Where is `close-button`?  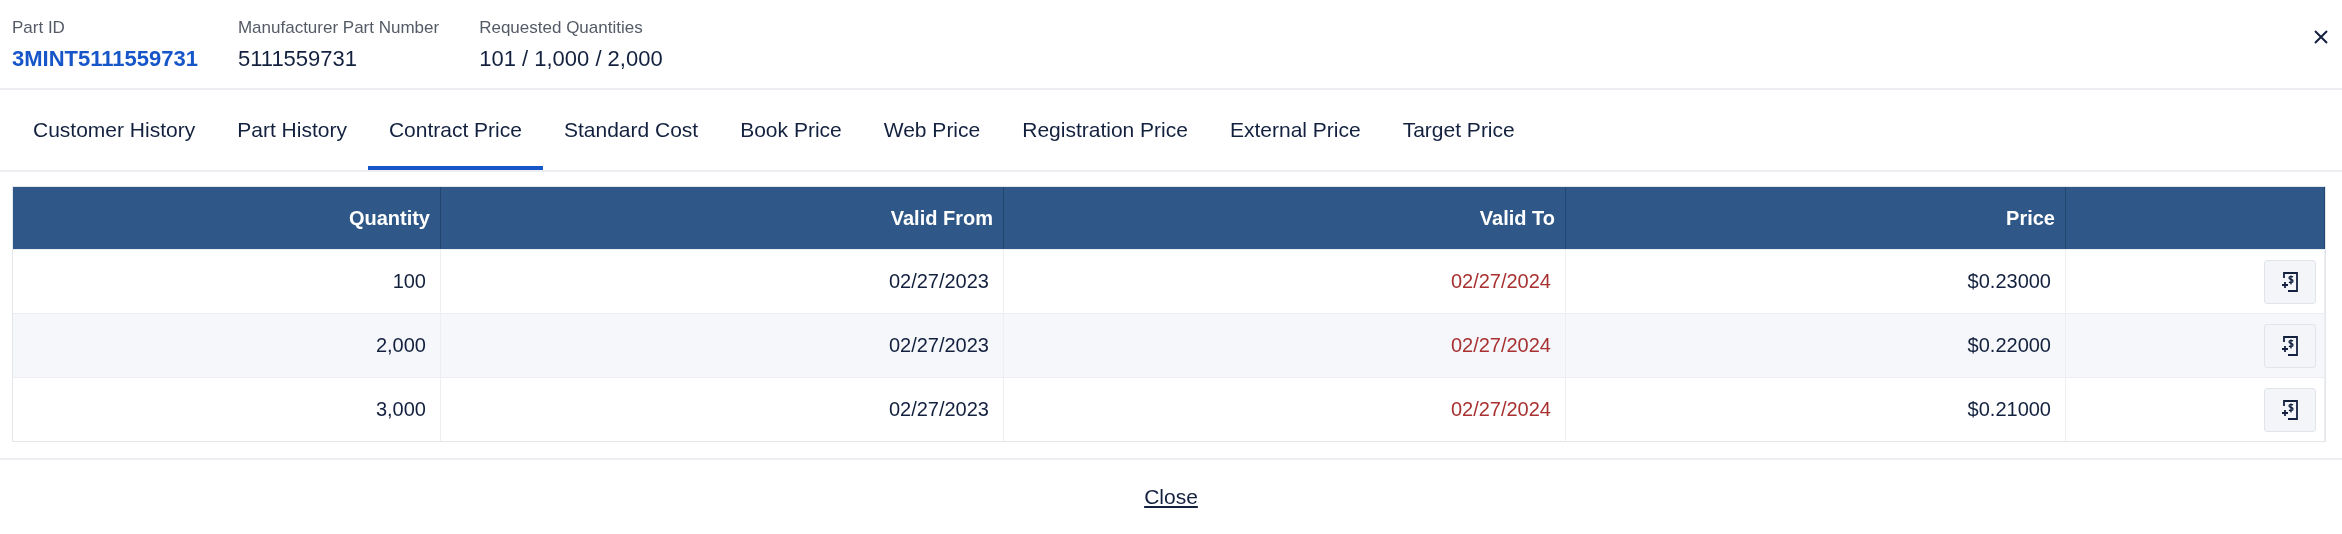 close-button is located at coordinates (2321, 37).